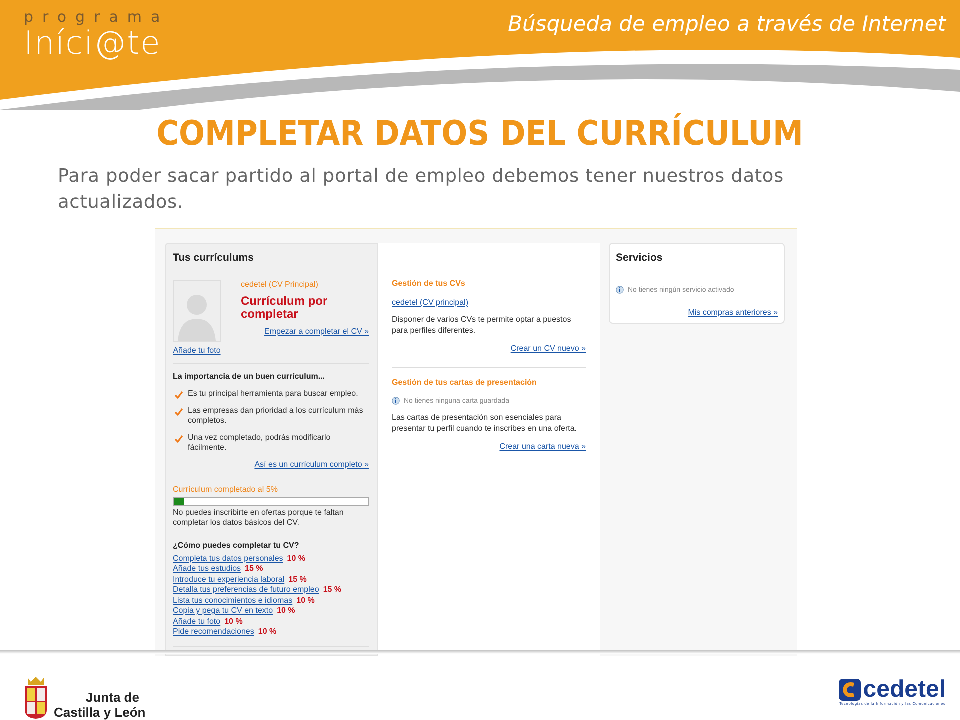 The image size is (960, 720). Describe the element at coordinates (285, 308) in the screenshot. I see `cv-status: Currículum por completar` at that location.